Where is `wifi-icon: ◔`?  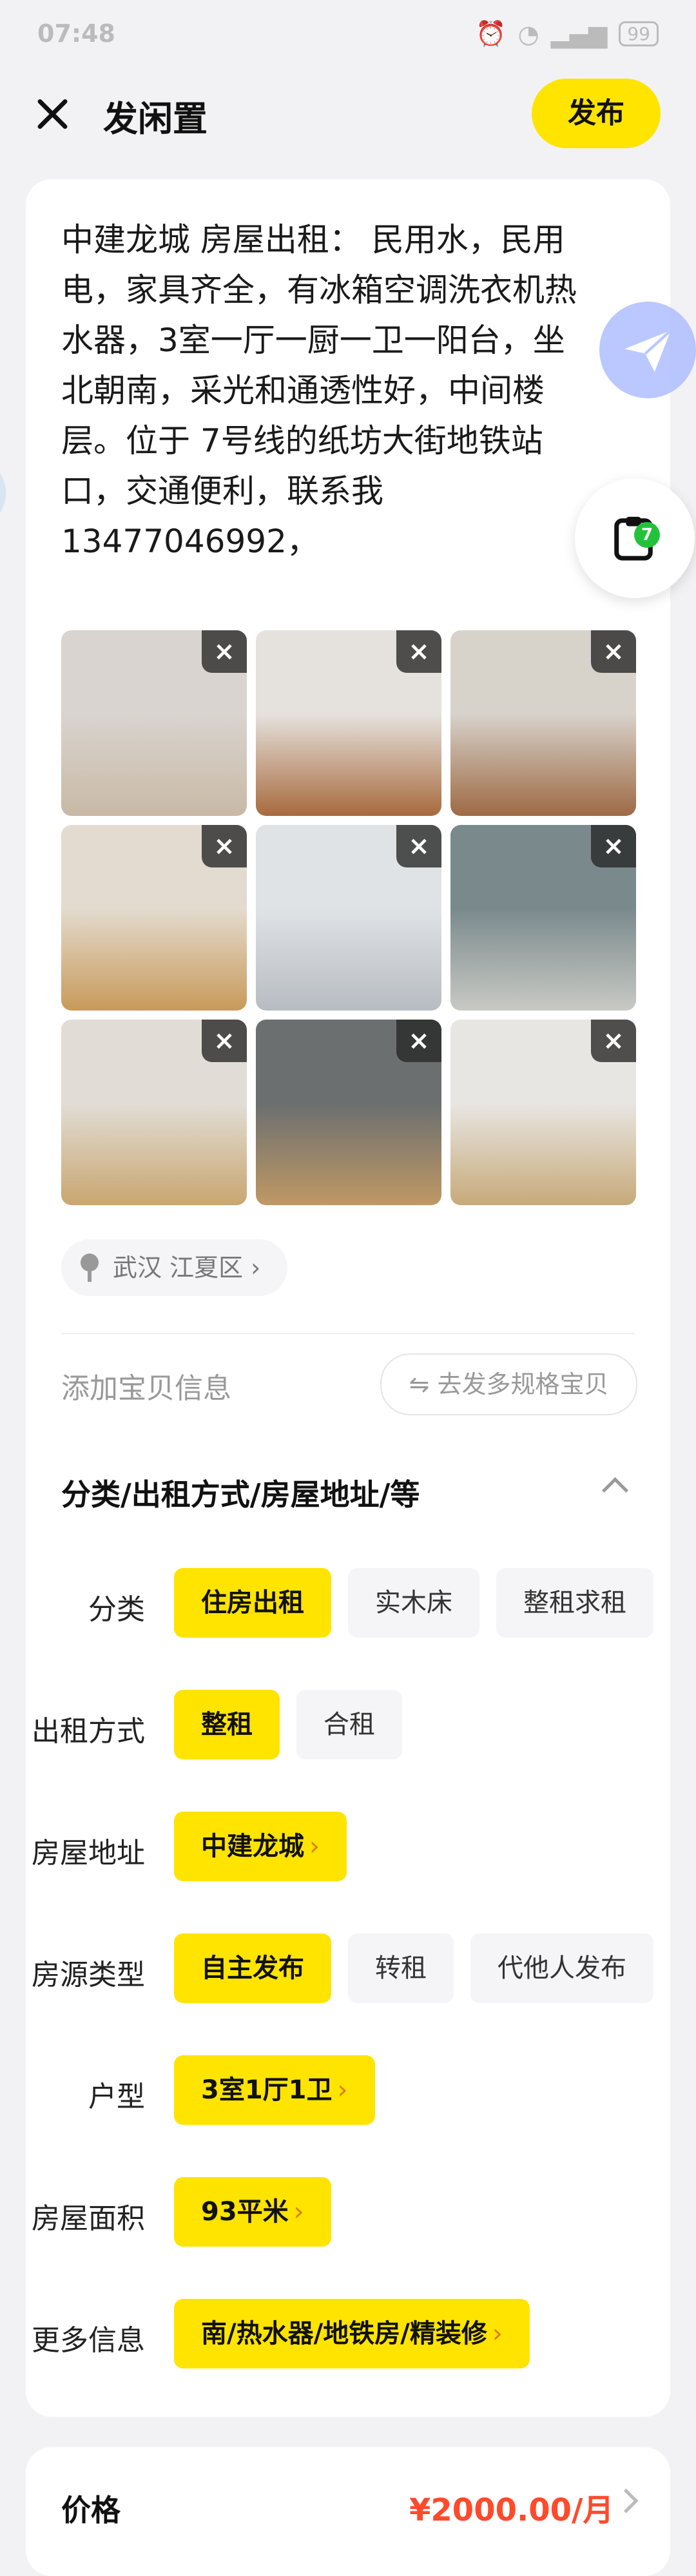 wifi-icon: ◔ is located at coordinates (528, 33).